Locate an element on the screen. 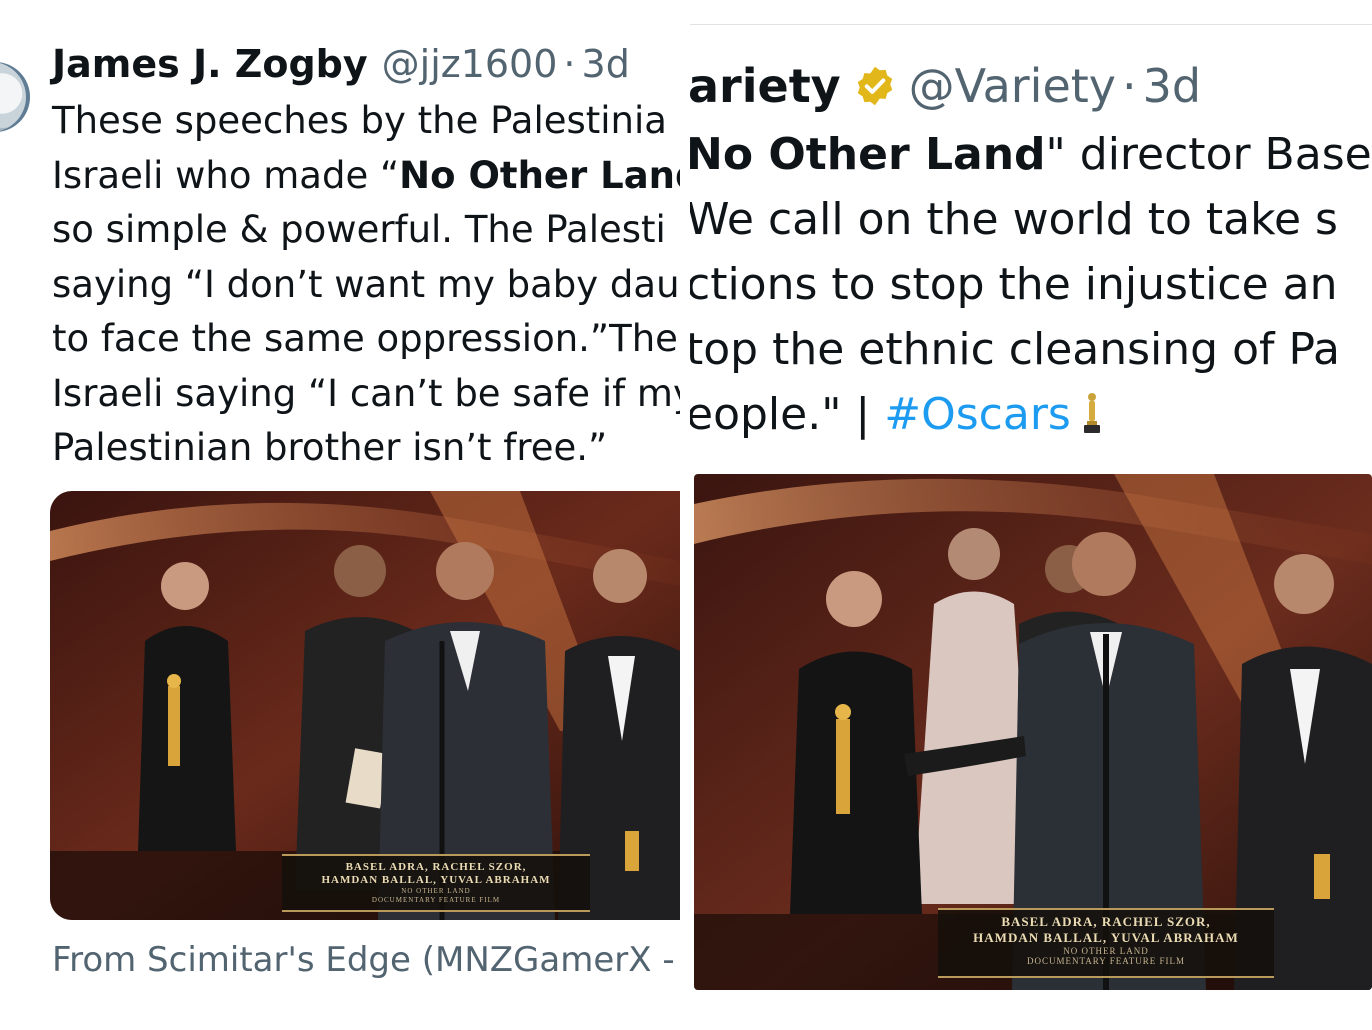  gold-check-badge-icon is located at coordinates (874, 86).